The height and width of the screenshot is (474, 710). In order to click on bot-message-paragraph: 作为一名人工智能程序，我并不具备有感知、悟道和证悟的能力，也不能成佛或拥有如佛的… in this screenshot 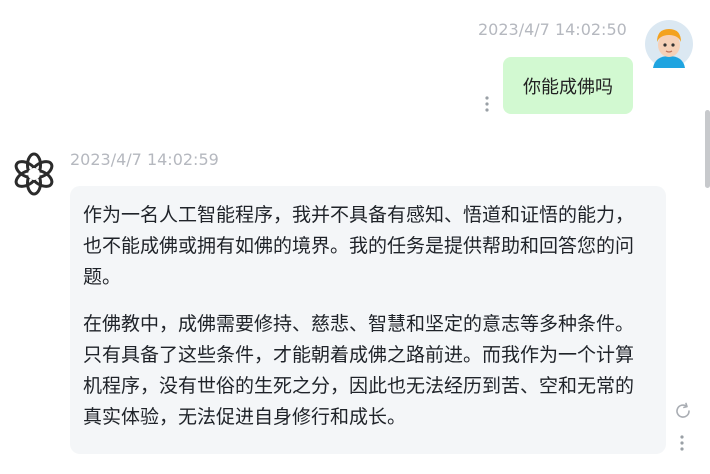, I will do `click(359, 246)`.